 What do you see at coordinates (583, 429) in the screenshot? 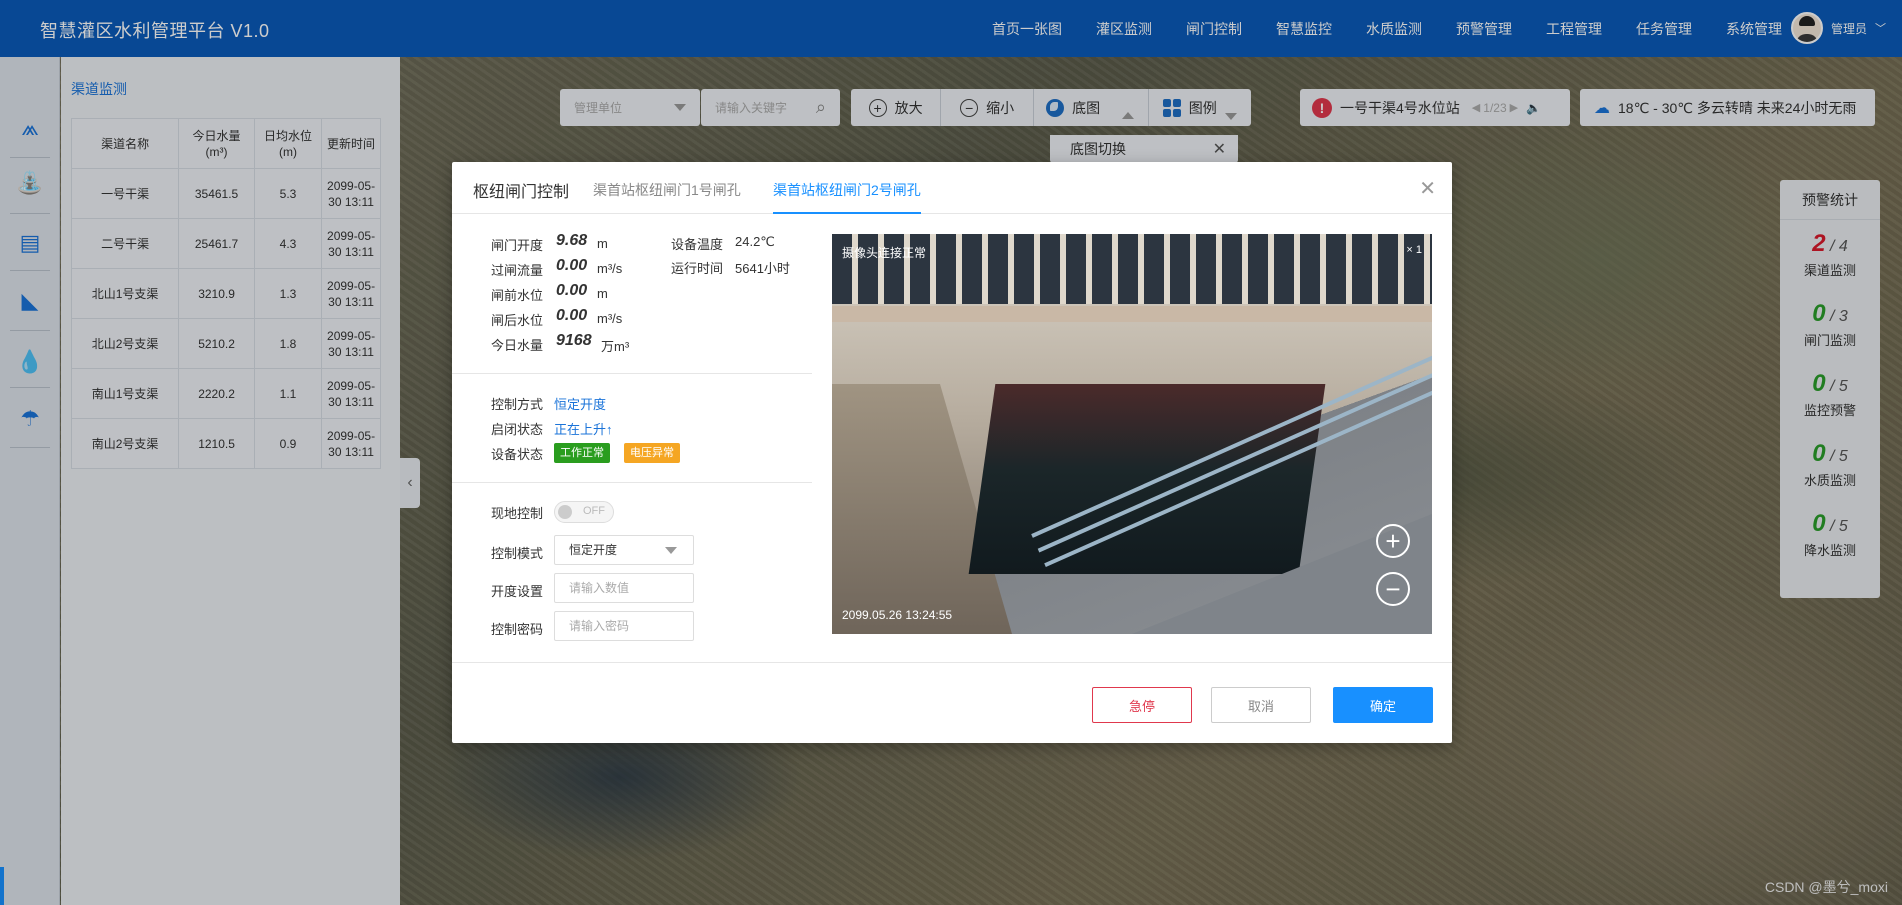
I see `open-status-value: 正在上升↑` at bounding box center [583, 429].